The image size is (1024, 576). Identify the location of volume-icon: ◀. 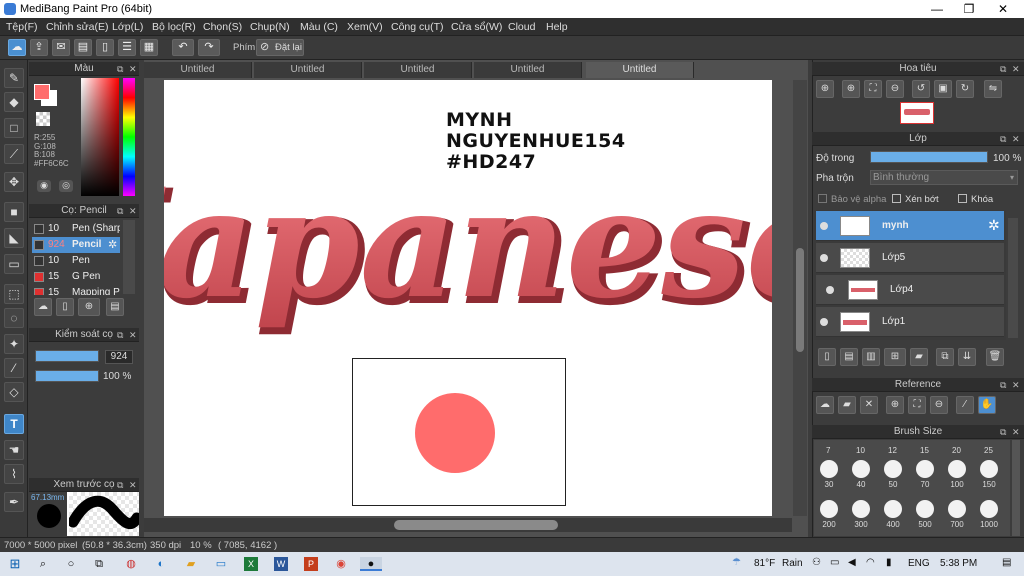
(852, 562).